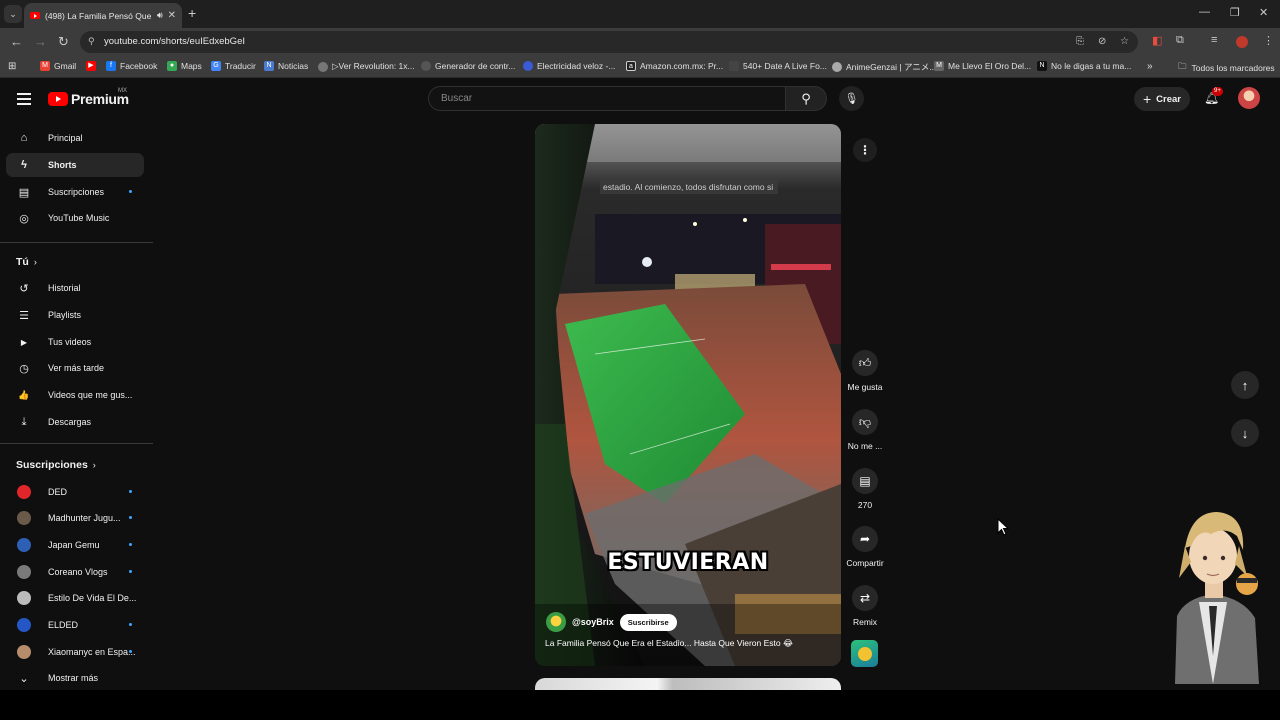 The height and width of the screenshot is (720, 1280). What do you see at coordinates (75, 368) in the screenshot?
I see `sidebar-item-watch-later: ◷ Ver más tarde` at bounding box center [75, 368].